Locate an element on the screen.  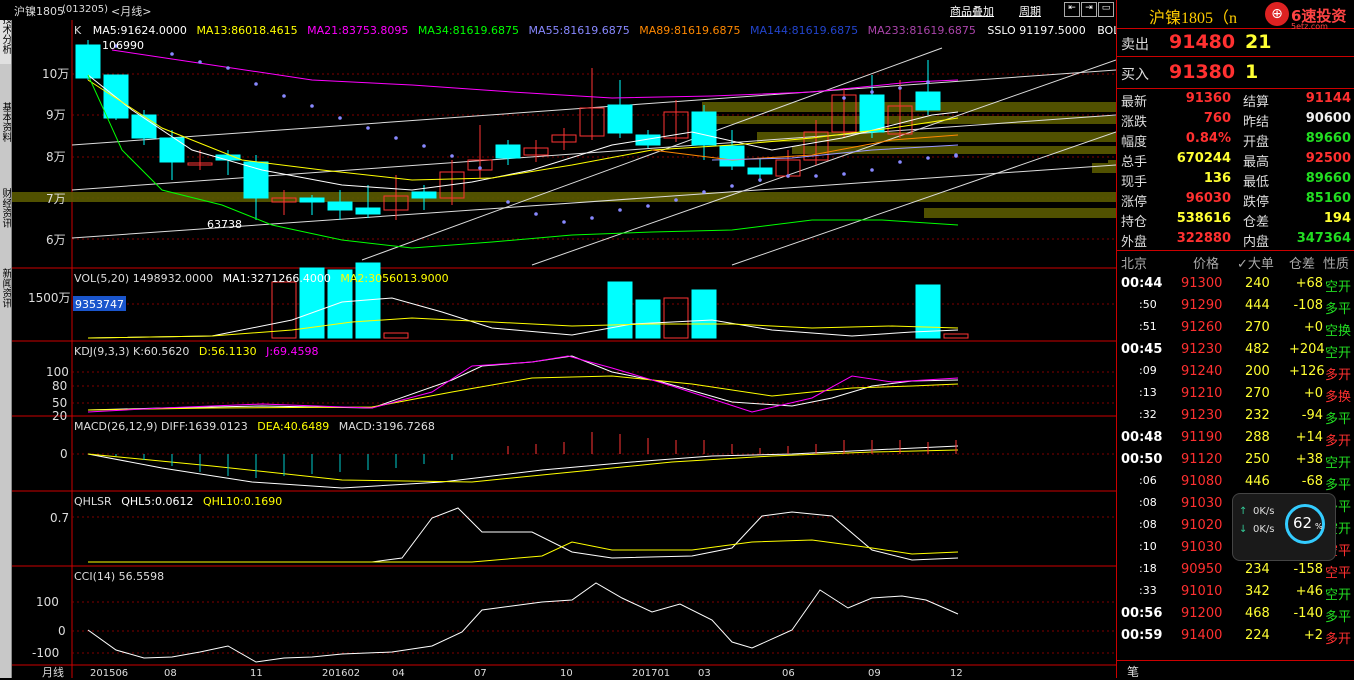
tick-nature: 多平 is located at coordinates (1338, 419).